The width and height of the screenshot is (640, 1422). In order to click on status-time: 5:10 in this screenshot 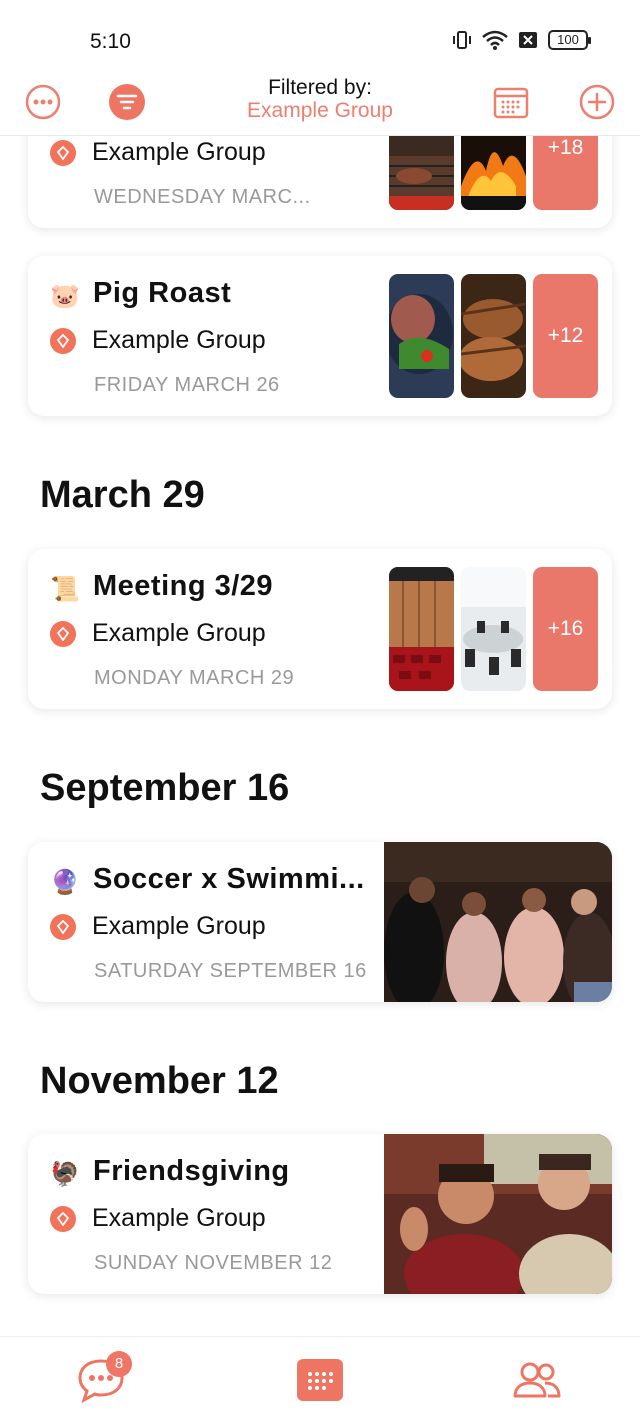, I will do `click(110, 41)`.